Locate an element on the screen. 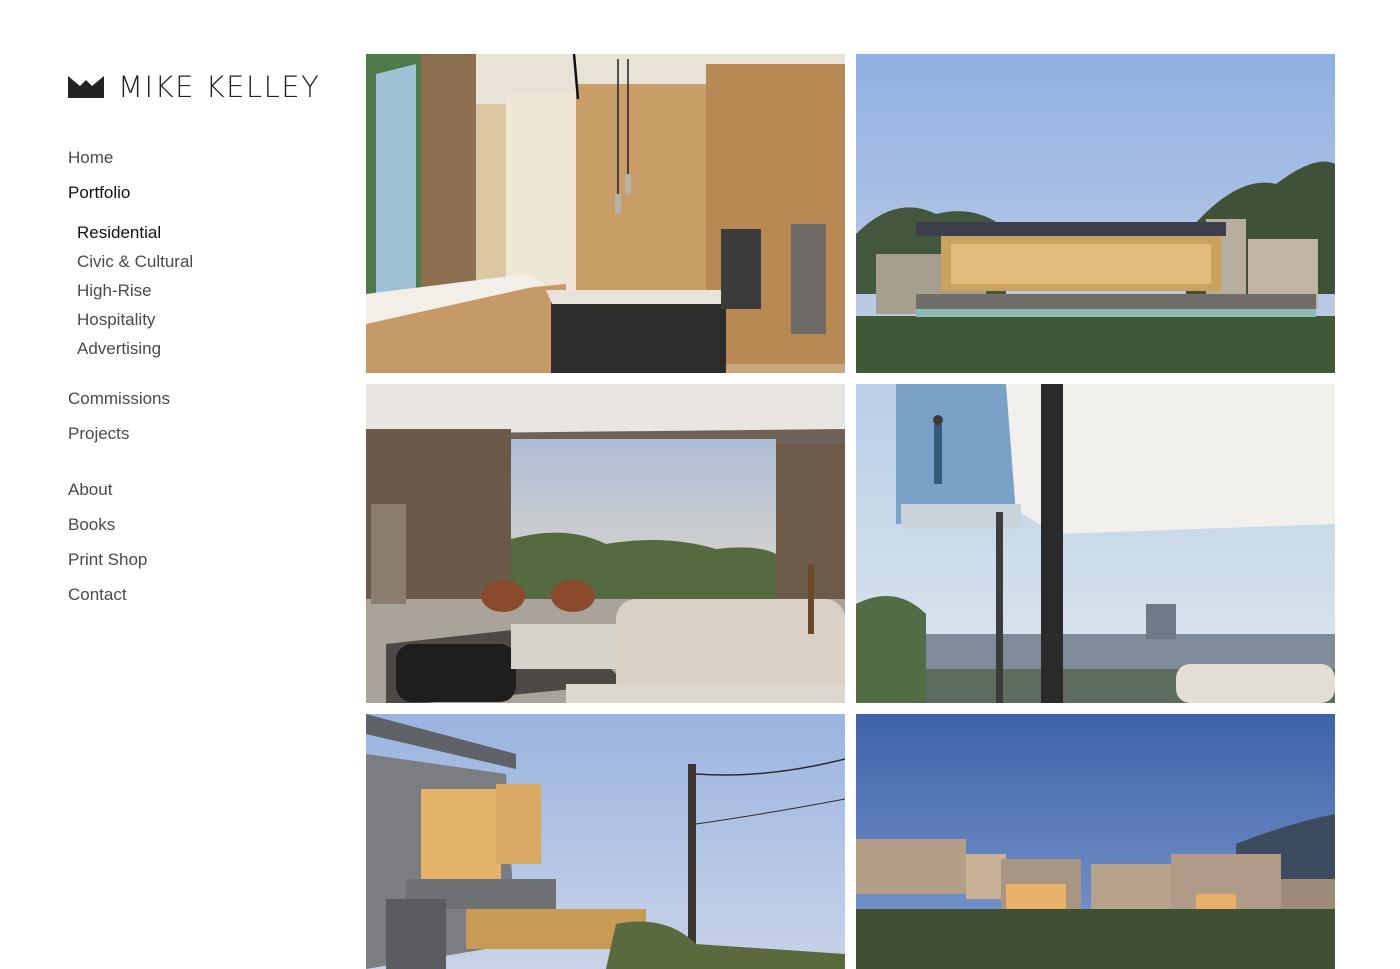  nav-civic-cultural: Civic & Cultural is located at coordinates (135, 262).